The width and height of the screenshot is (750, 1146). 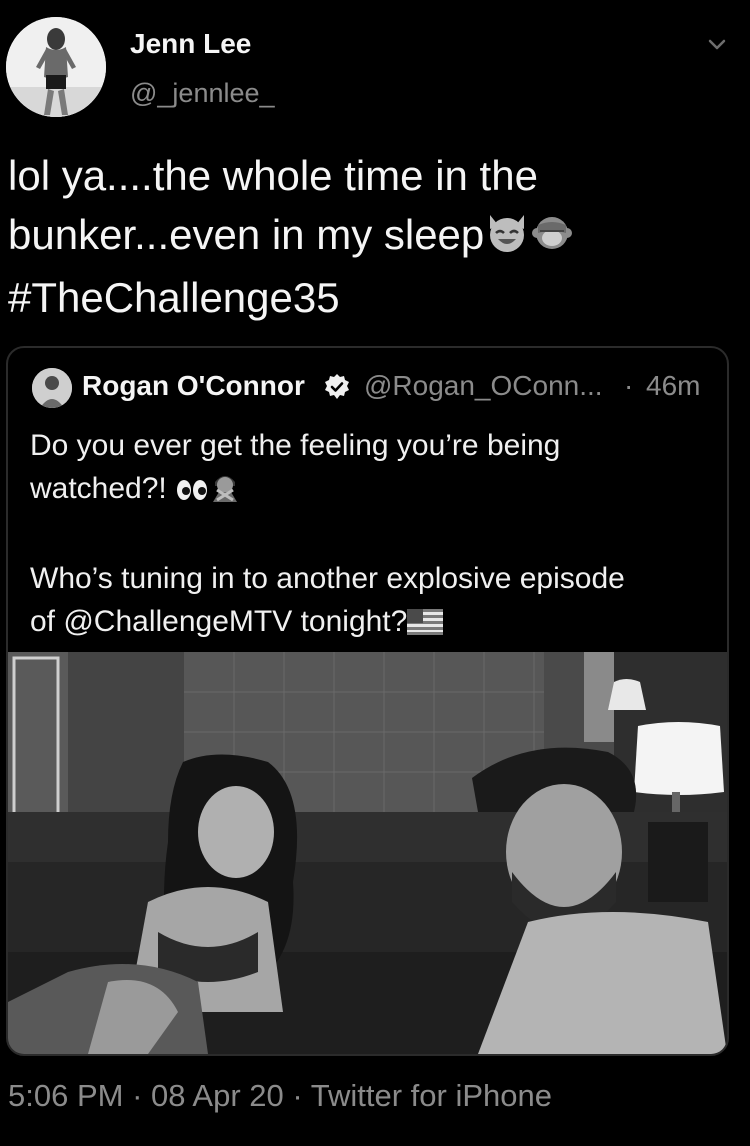 I want to click on tweet-date: 08 Apr 20, so click(x=217, y=1095).